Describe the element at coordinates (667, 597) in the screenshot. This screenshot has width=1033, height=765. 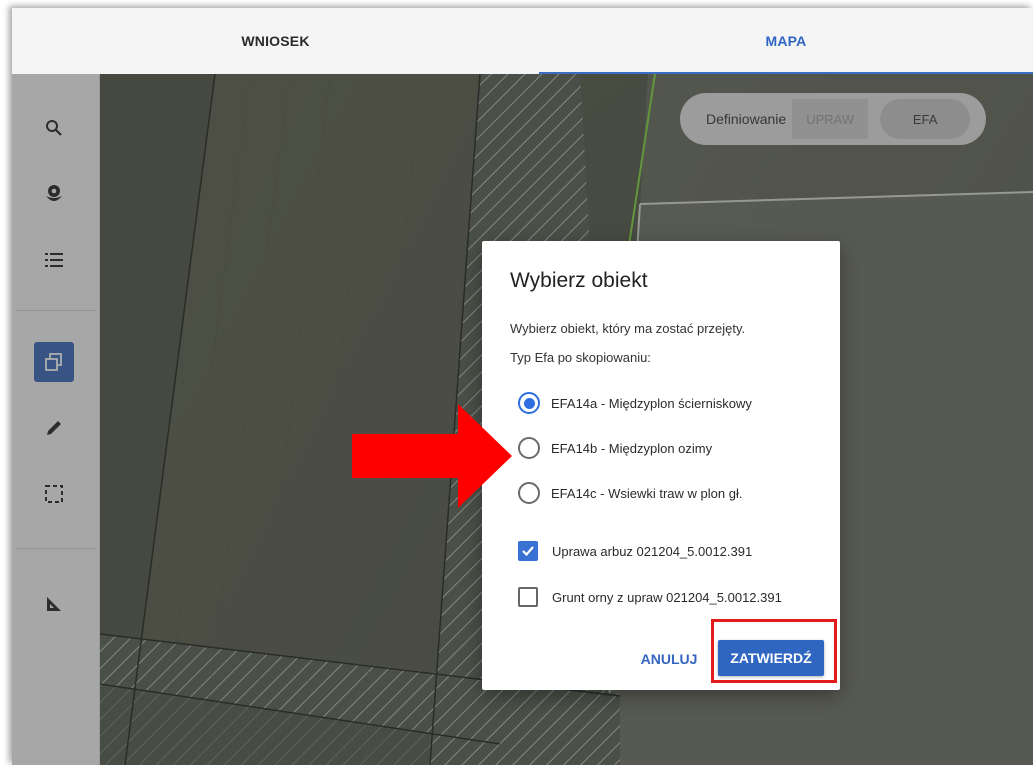
I see `checkbox-label: Grunt orny z upraw 021204_5.0012.391` at that location.